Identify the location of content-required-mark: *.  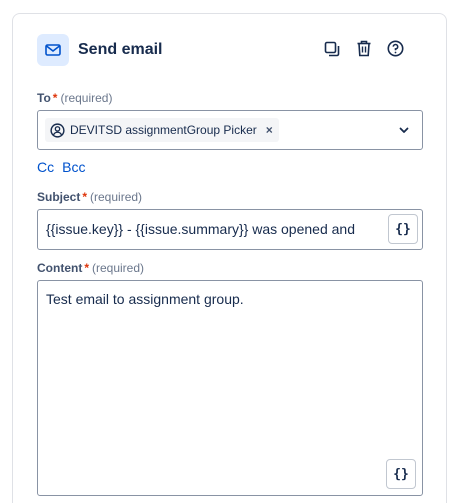
(86, 268).